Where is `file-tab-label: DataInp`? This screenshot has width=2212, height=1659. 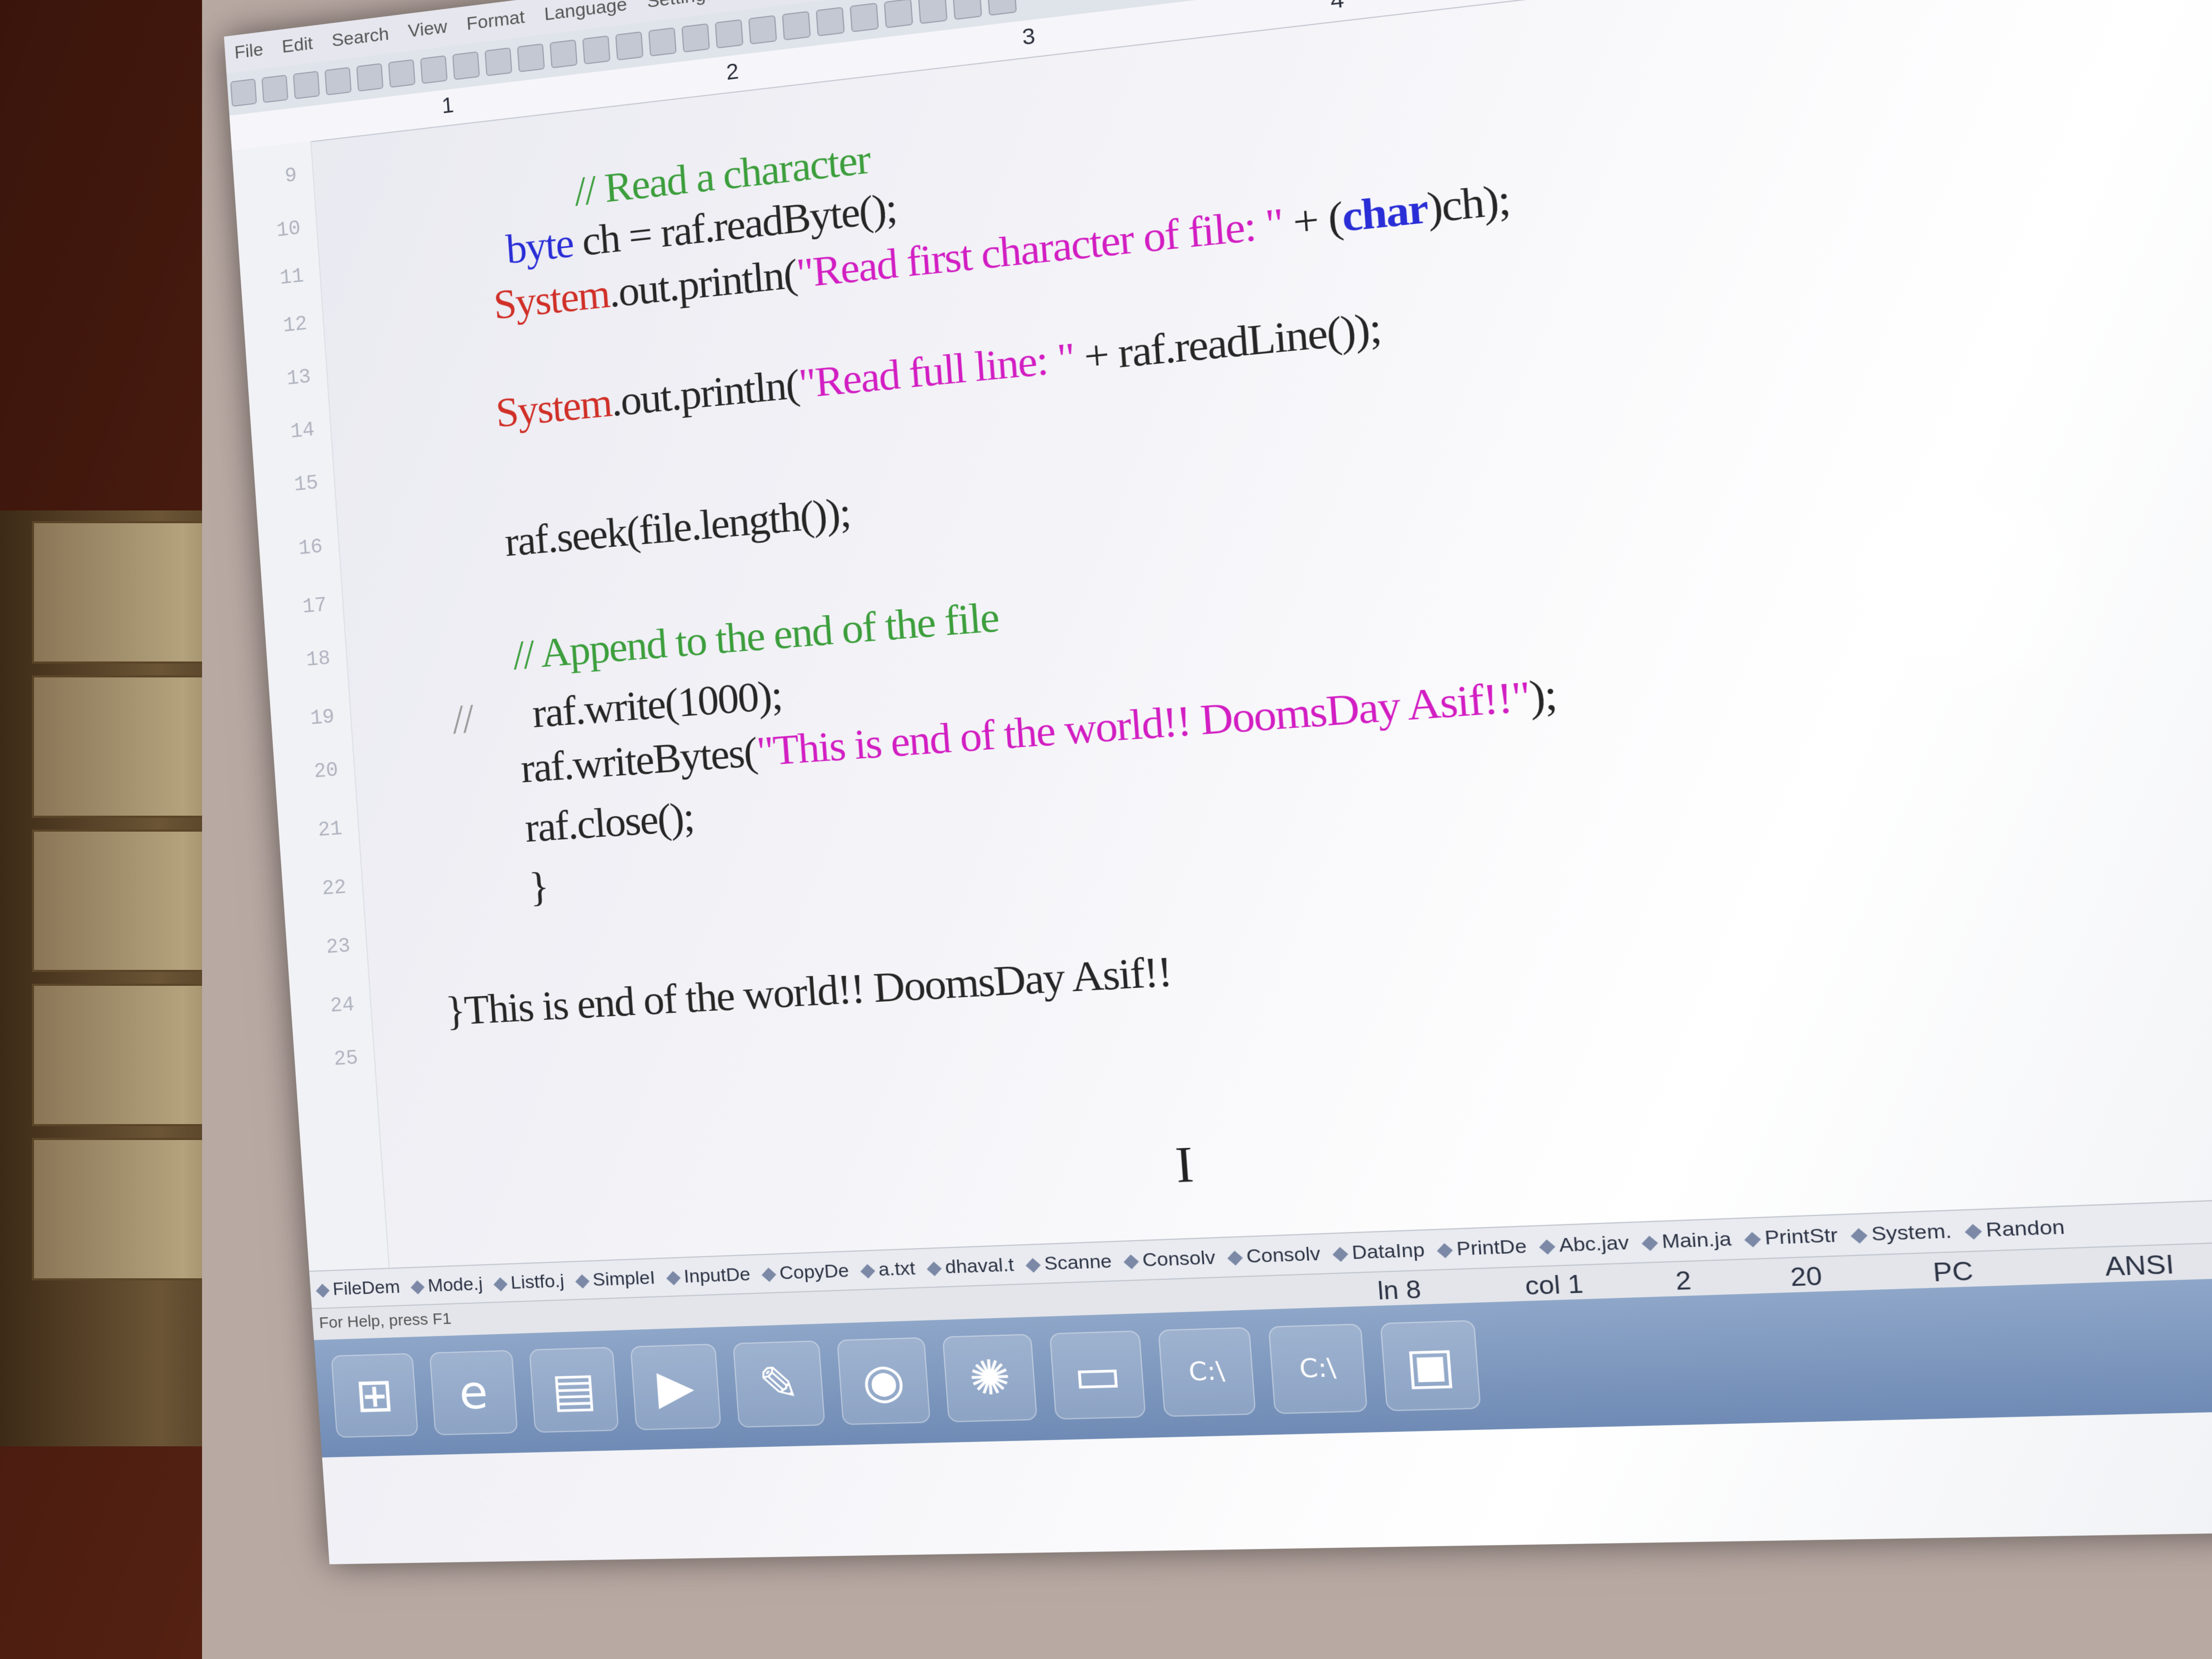
file-tab-label: DataInp is located at coordinates (1388, 1251).